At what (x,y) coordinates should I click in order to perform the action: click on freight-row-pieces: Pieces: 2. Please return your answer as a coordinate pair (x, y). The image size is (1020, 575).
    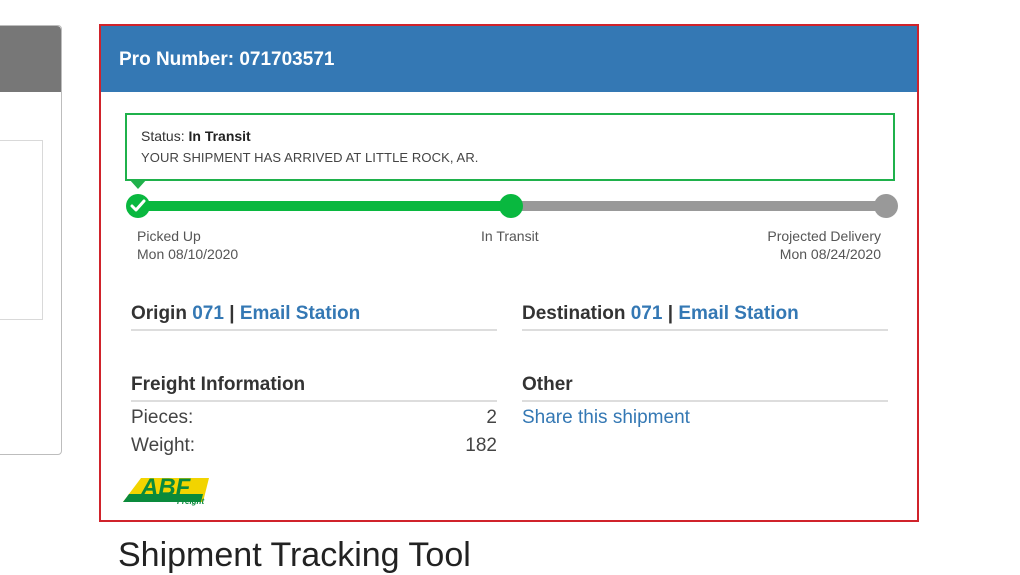
    Looking at the image, I should click on (314, 418).